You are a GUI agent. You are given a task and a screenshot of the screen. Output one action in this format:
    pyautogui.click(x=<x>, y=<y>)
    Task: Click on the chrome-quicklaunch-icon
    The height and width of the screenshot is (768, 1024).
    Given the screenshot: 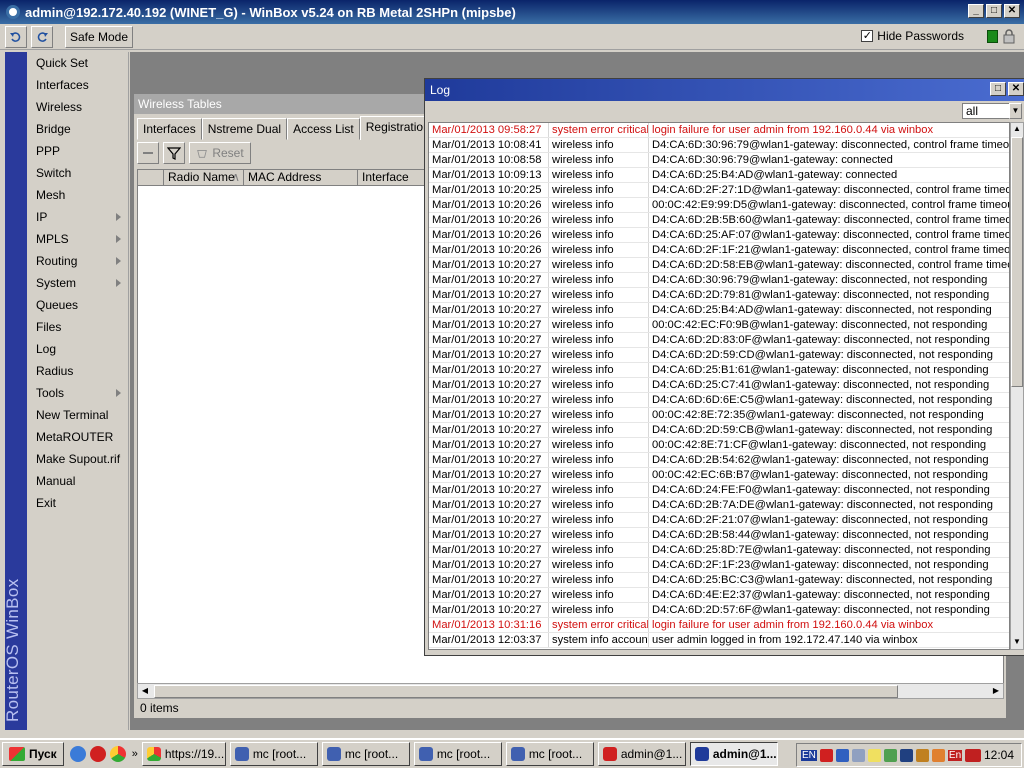 What is the action you would take?
    pyautogui.click(x=117, y=754)
    